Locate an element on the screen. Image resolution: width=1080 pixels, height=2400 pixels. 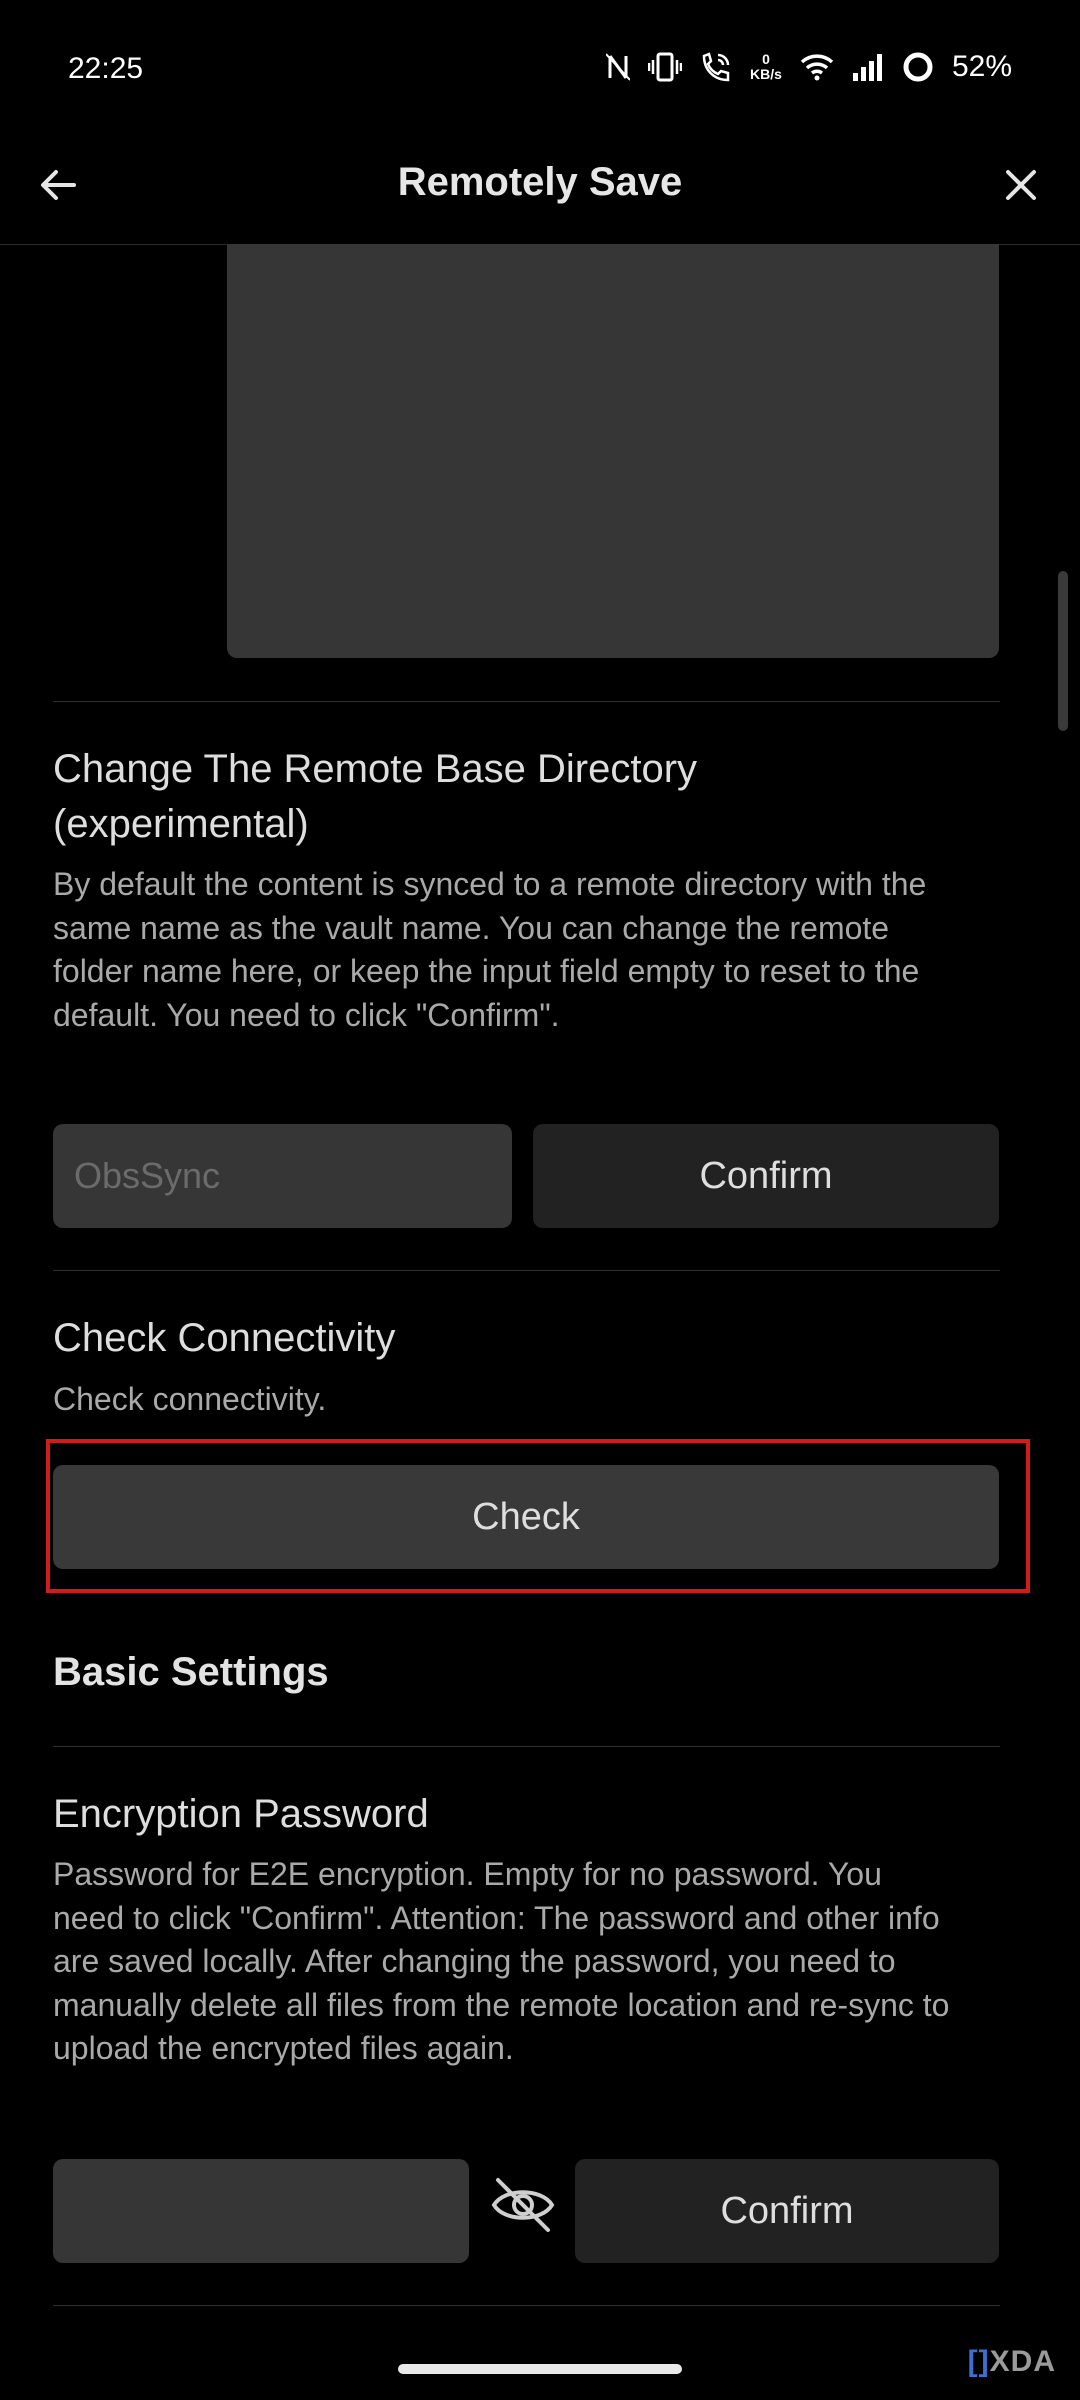
textarea-field is located at coordinates (613, 451).